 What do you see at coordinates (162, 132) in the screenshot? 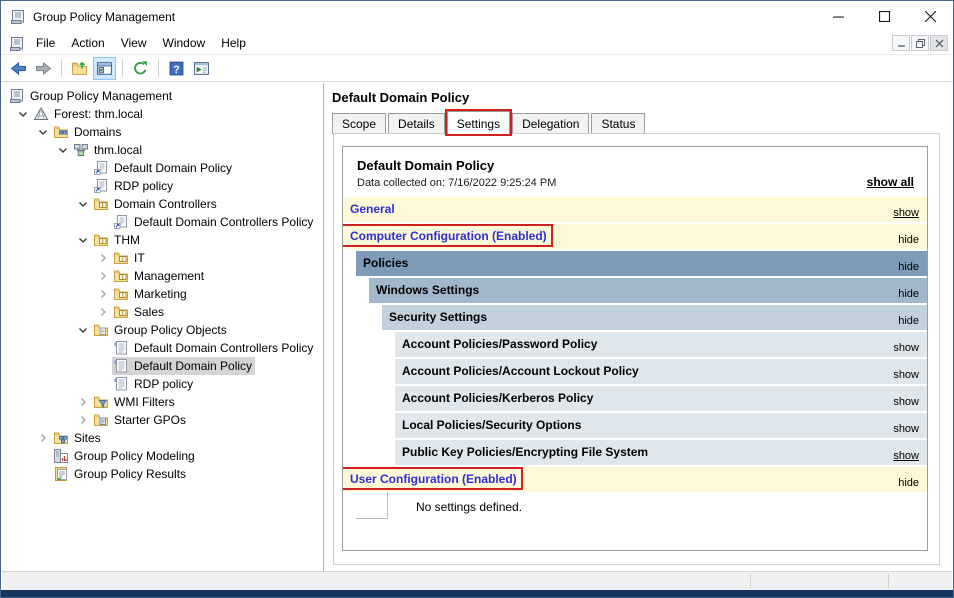
I see `tree-item-domains: Domains` at bounding box center [162, 132].